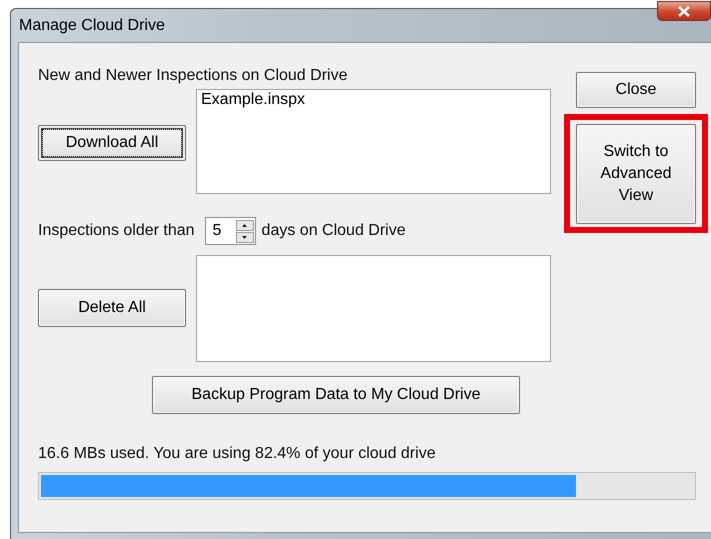  I want to click on spin-down-button, so click(245, 237).